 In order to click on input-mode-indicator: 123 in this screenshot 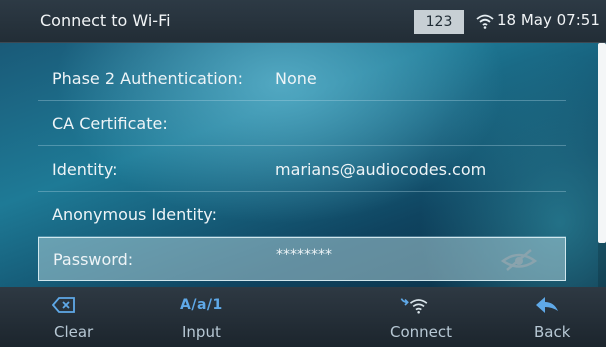, I will do `click(439, 22)`.